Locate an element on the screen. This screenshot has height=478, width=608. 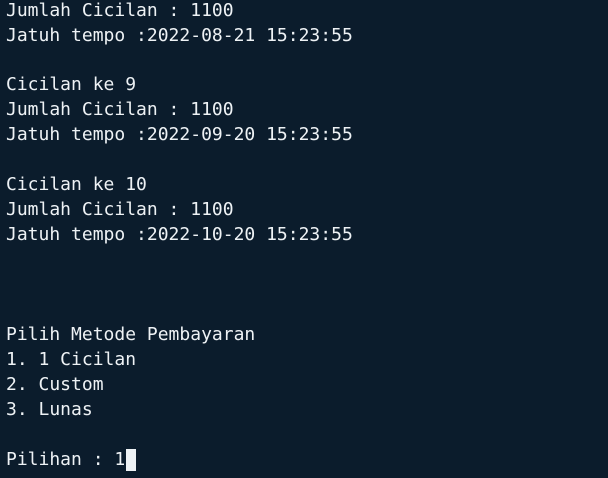
terminal-line: Pilih Metode Pembayaran is located at coordinates (131, 334).